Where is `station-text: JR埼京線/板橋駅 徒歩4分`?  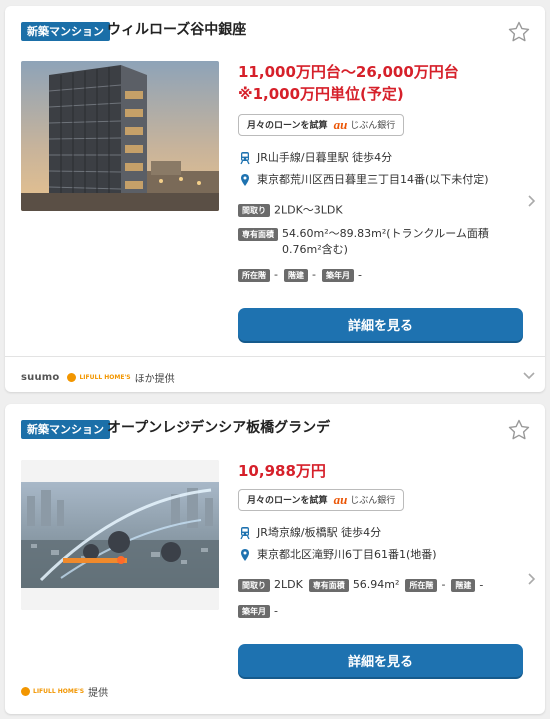
station-text: JR埼京線/板橋駅 徒歩4分 is located at coordinates (319, 532).